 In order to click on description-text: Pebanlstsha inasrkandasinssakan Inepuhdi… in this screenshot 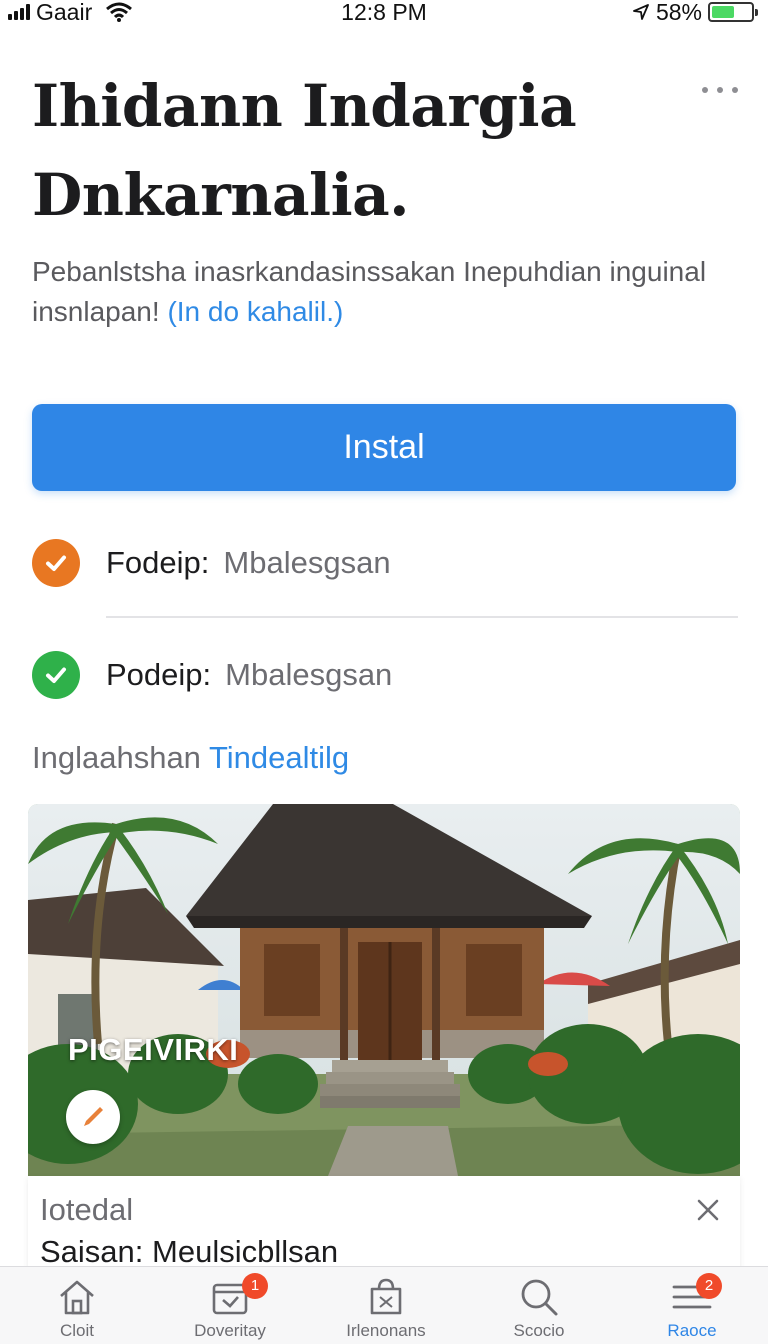, I will do `click(369, 291)`.